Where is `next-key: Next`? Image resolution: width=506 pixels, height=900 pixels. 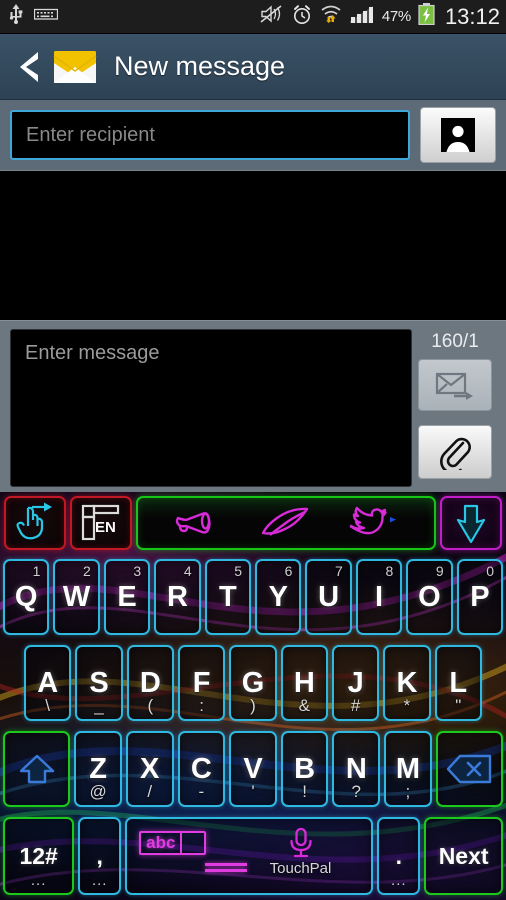 next-key: Next is located at coordinates (463, 856).